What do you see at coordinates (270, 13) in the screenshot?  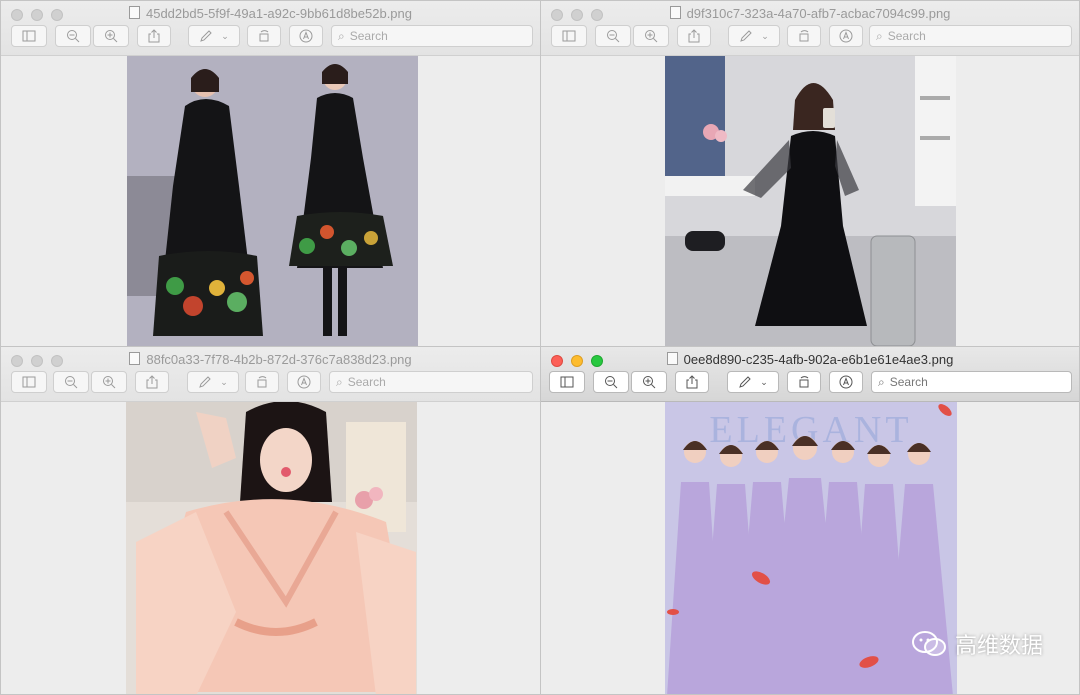 I see `window-title: 45dd2bd5-5f9f-49a1-a92c-9bb61d8be52b.png` at bounding box center [270, 13].